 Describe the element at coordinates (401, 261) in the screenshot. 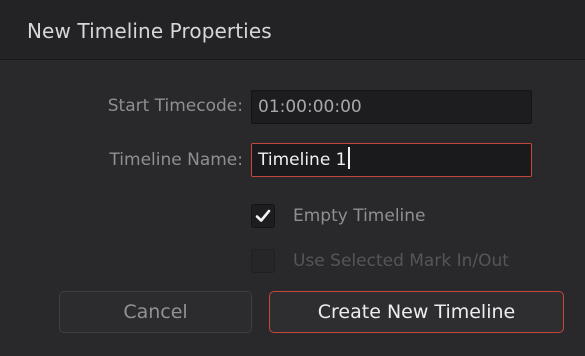

I see `use-selected-mark-label: Use Selected Mark In/Out` at that location.